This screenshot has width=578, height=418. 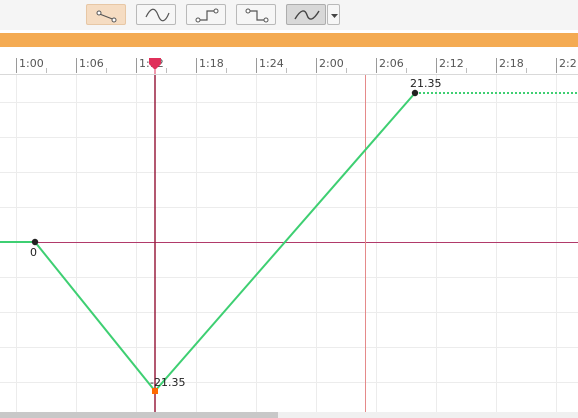 I want to click on ease-curve-button, so click(x=306, y=14).